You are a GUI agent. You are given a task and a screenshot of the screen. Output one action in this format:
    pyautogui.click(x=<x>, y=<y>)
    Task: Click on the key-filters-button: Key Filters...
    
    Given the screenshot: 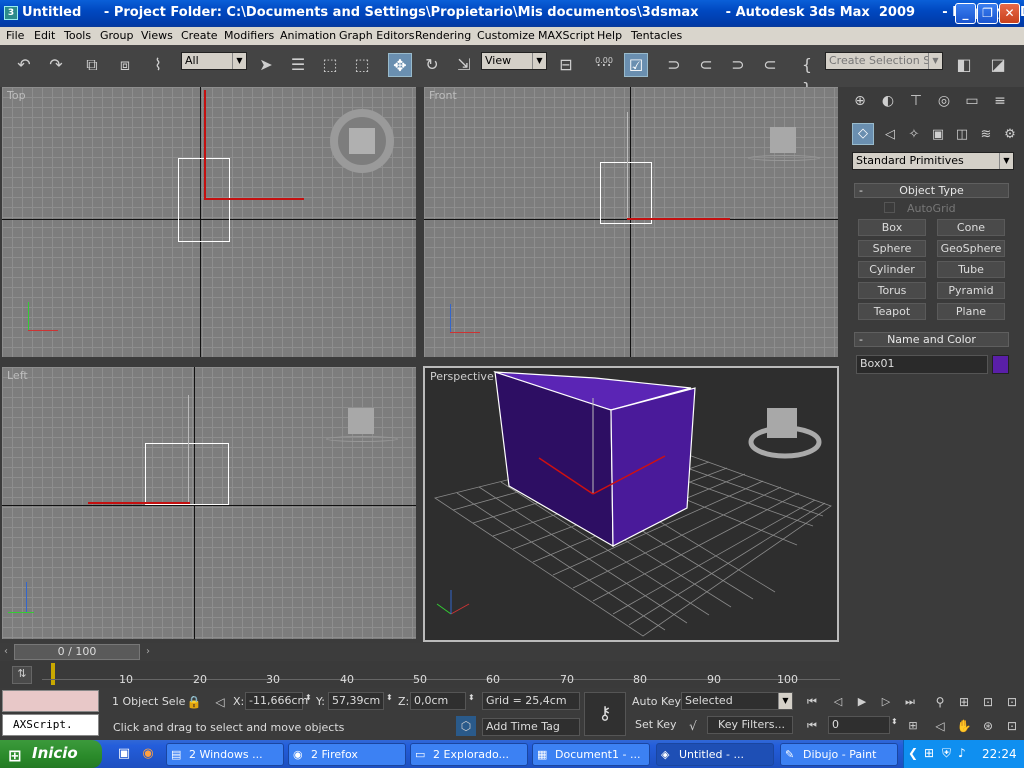 What is the action you would take?
    pyautogui.click(x=750, y=725)
    